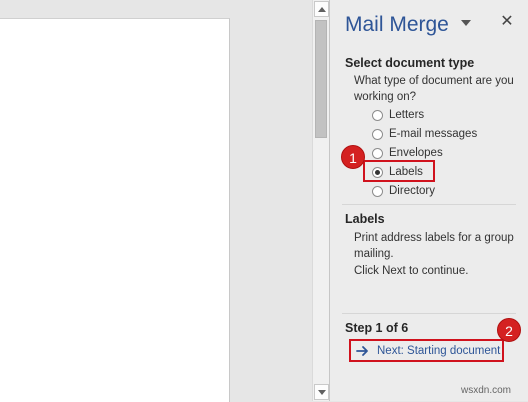 This screenshot has width=528, height=402. What do you see at coordinates (433, 134) in the screenshot?
I see `radio-label: E-mail messages` at bounding box center [433, 134].